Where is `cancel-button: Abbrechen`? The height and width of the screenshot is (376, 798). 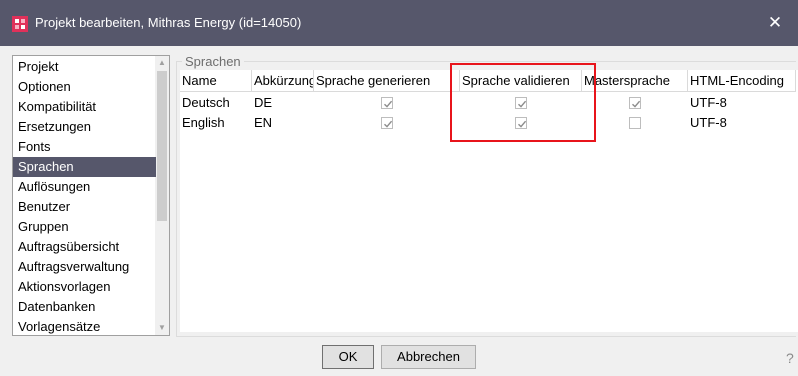 cancel-button: Abbrechen is located at coordinates (428, 357).